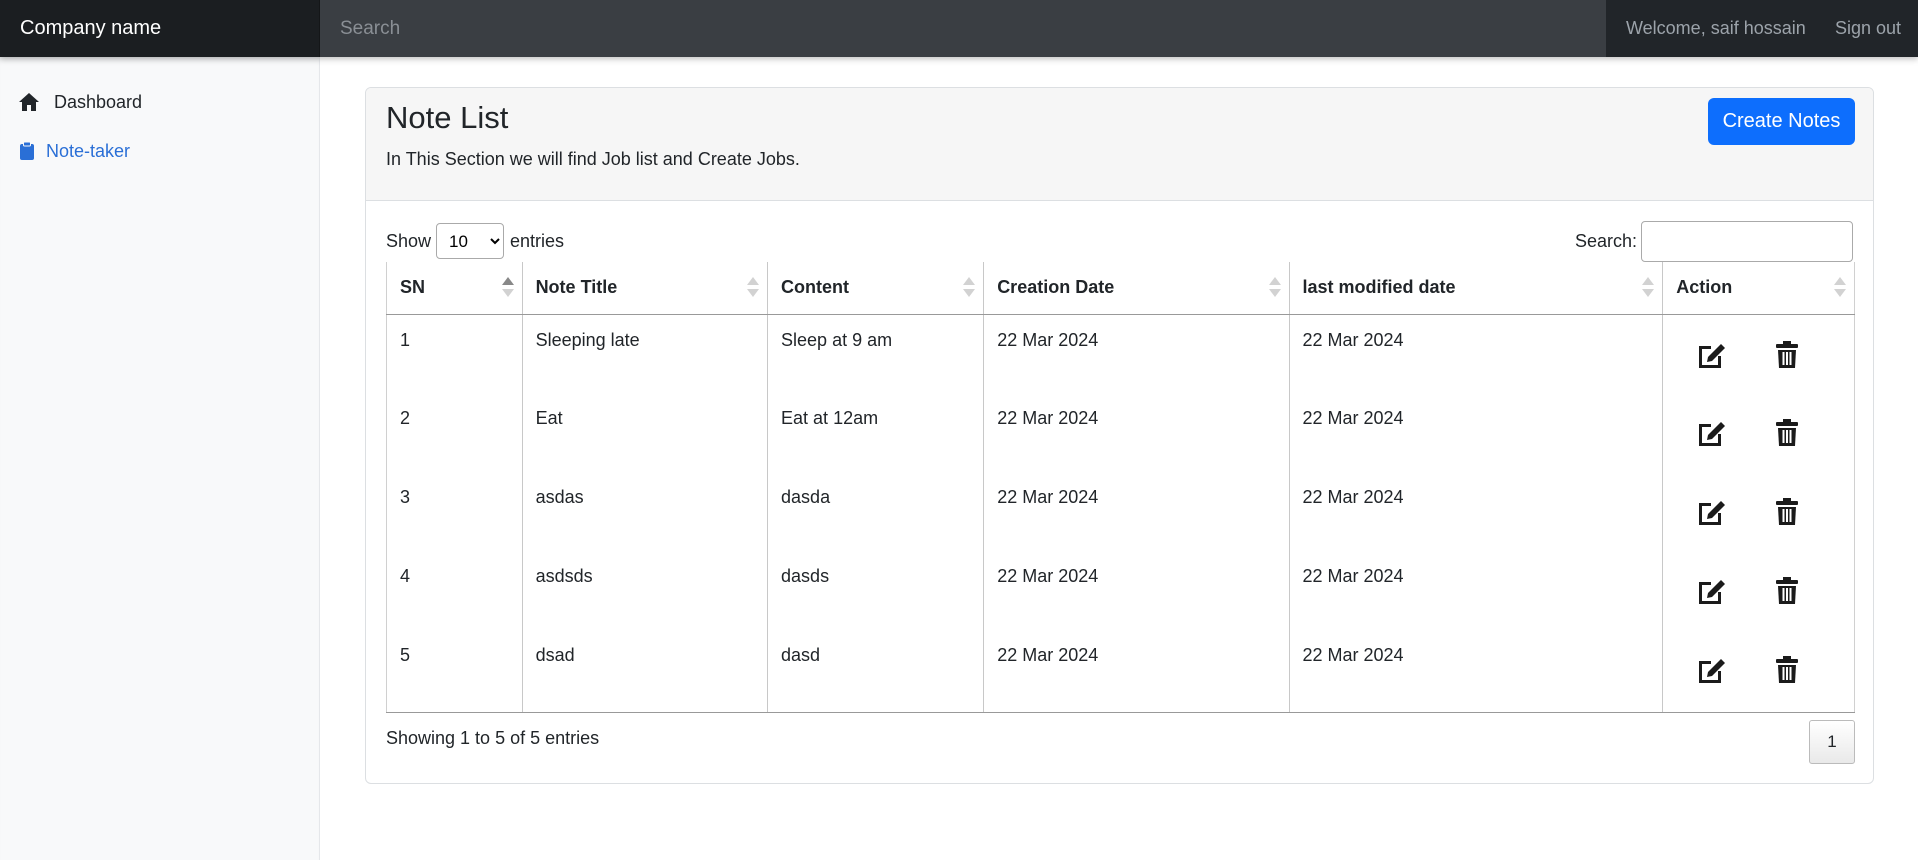 The width and height of the screenshot is (1918, 860). Describe the element at coordinates (493, 738) in the screenshot. I see `table-info: Showing 1 to 5 of 5 entries` at that location.